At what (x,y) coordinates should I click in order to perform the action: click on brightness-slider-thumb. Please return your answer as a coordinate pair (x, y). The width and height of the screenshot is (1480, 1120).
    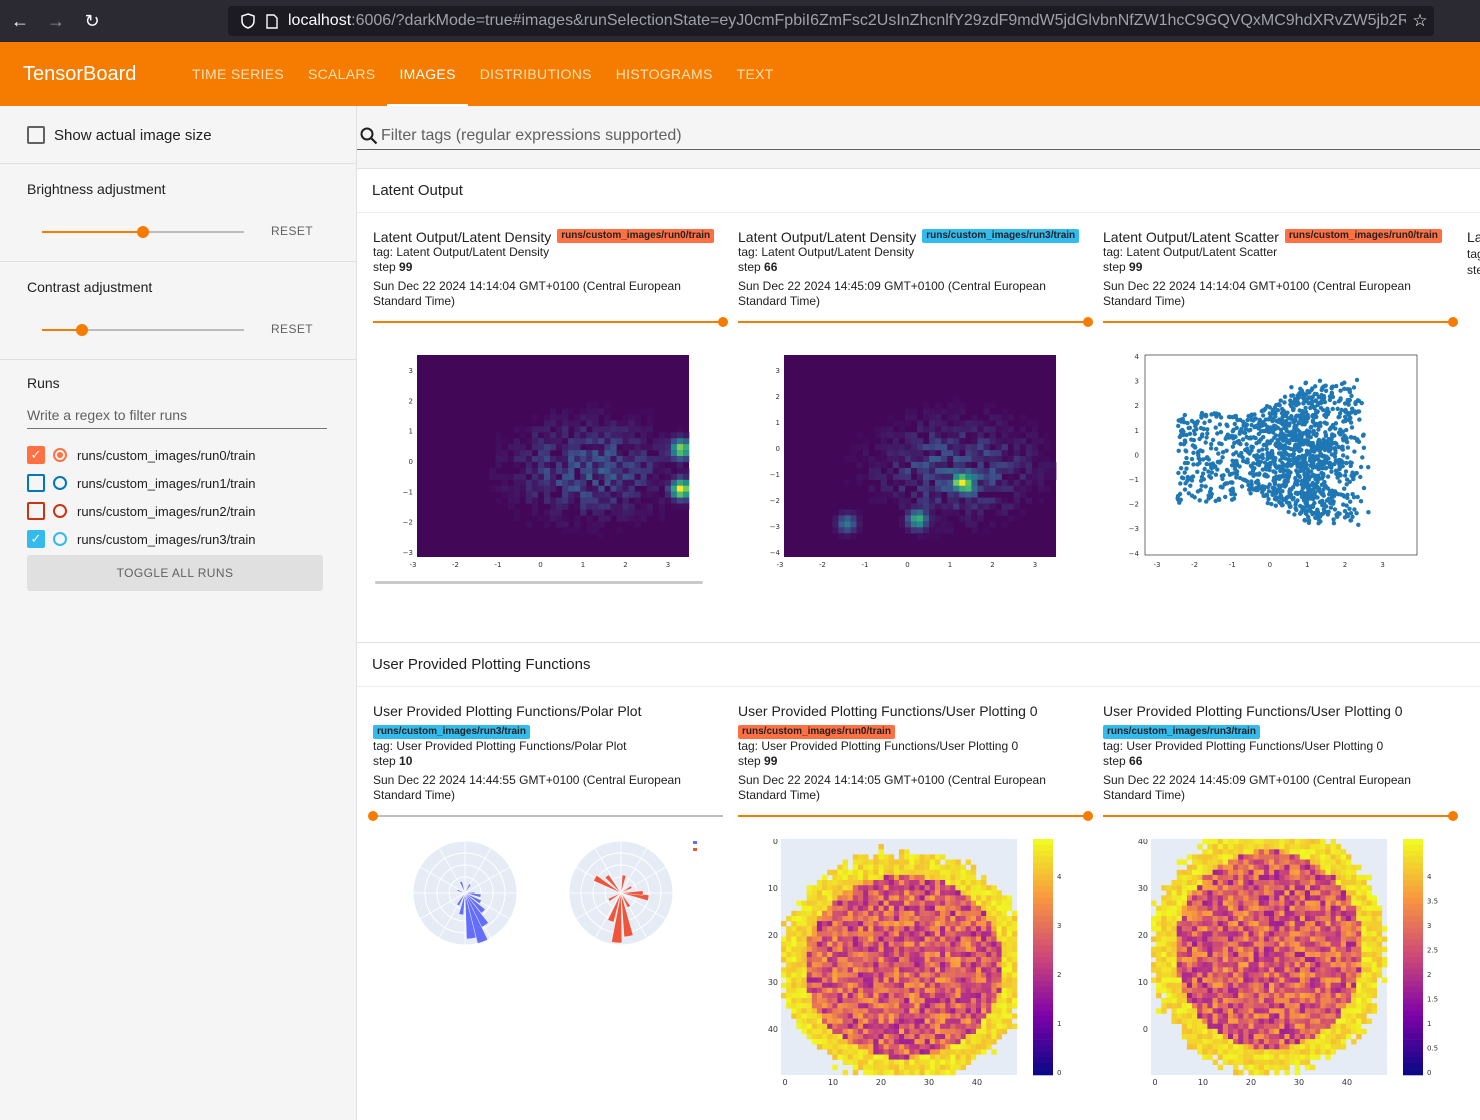
    Looking at the image, I should click on (143, 232).